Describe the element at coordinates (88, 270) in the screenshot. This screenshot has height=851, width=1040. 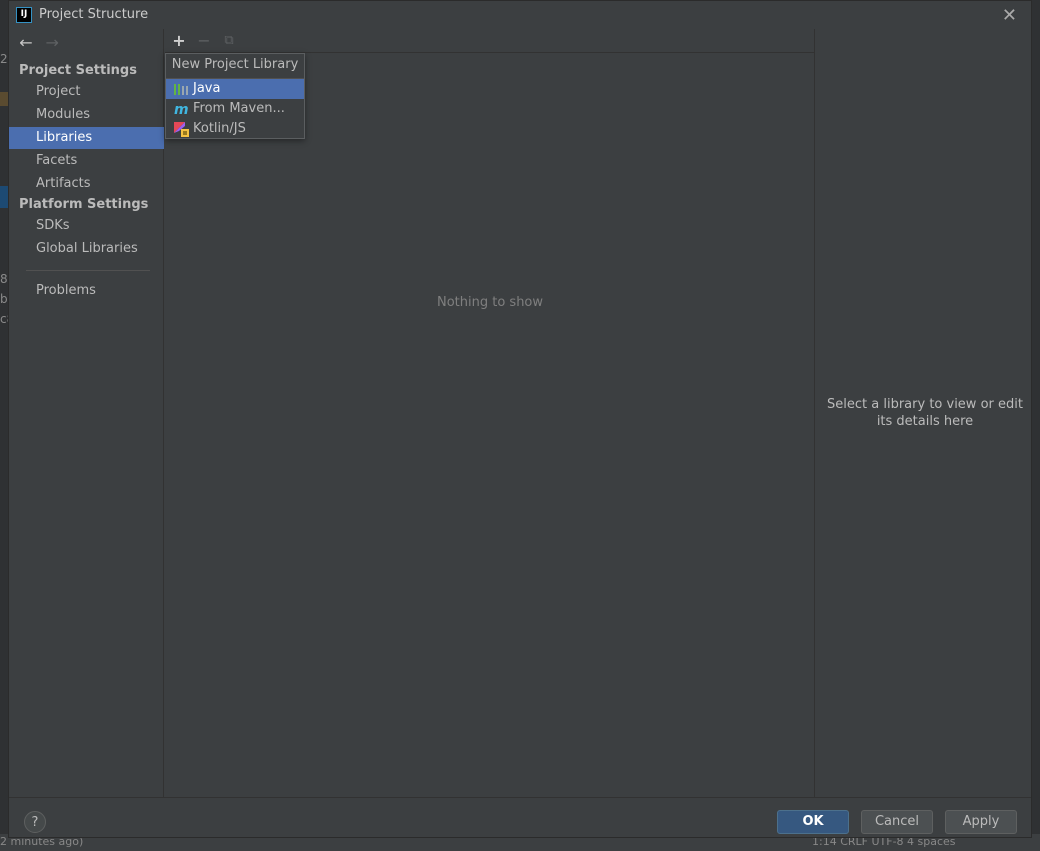
I see `sidebar-divider` at that location.